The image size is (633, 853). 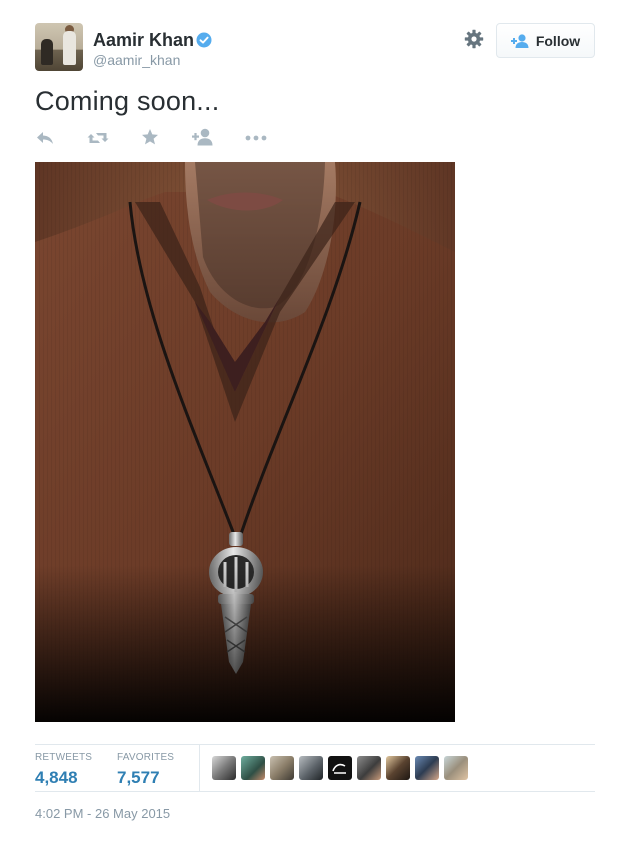 What do you see at coordinates (64, 757) in the screenshot?
I see `retweets-label: RETWEETS` at bounding box center [64, 757].